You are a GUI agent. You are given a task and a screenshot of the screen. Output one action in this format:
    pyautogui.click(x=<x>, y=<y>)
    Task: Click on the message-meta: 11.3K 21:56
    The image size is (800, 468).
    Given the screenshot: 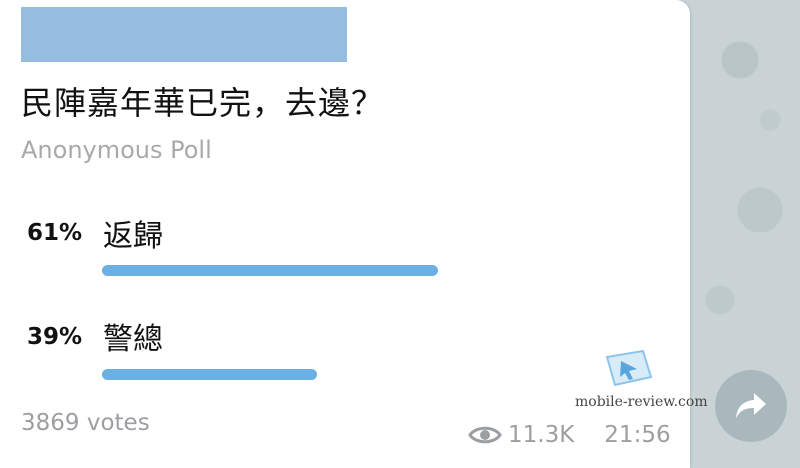 What is the action you would take?
    pyautogui.click(x=569, y=435)
    